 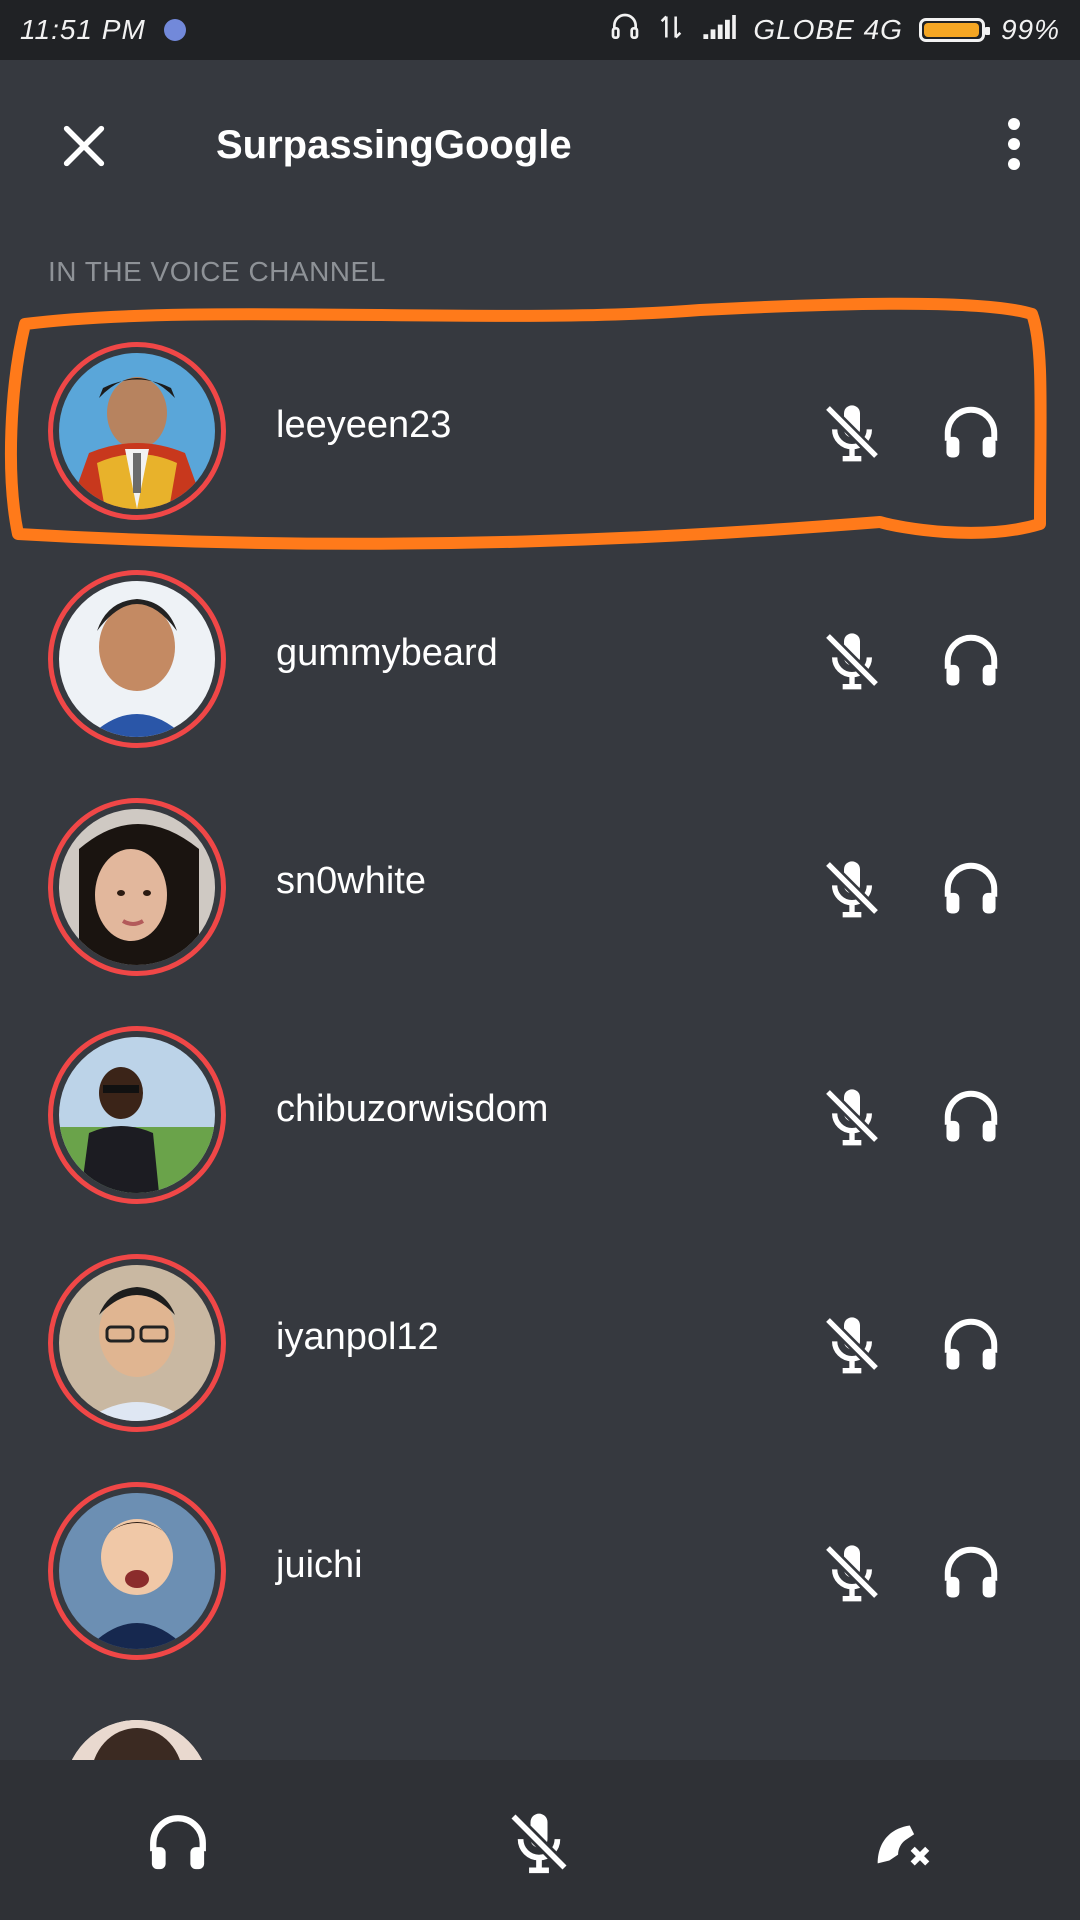 I want to click on disconnect-icon, so click(x=903, y=1845).